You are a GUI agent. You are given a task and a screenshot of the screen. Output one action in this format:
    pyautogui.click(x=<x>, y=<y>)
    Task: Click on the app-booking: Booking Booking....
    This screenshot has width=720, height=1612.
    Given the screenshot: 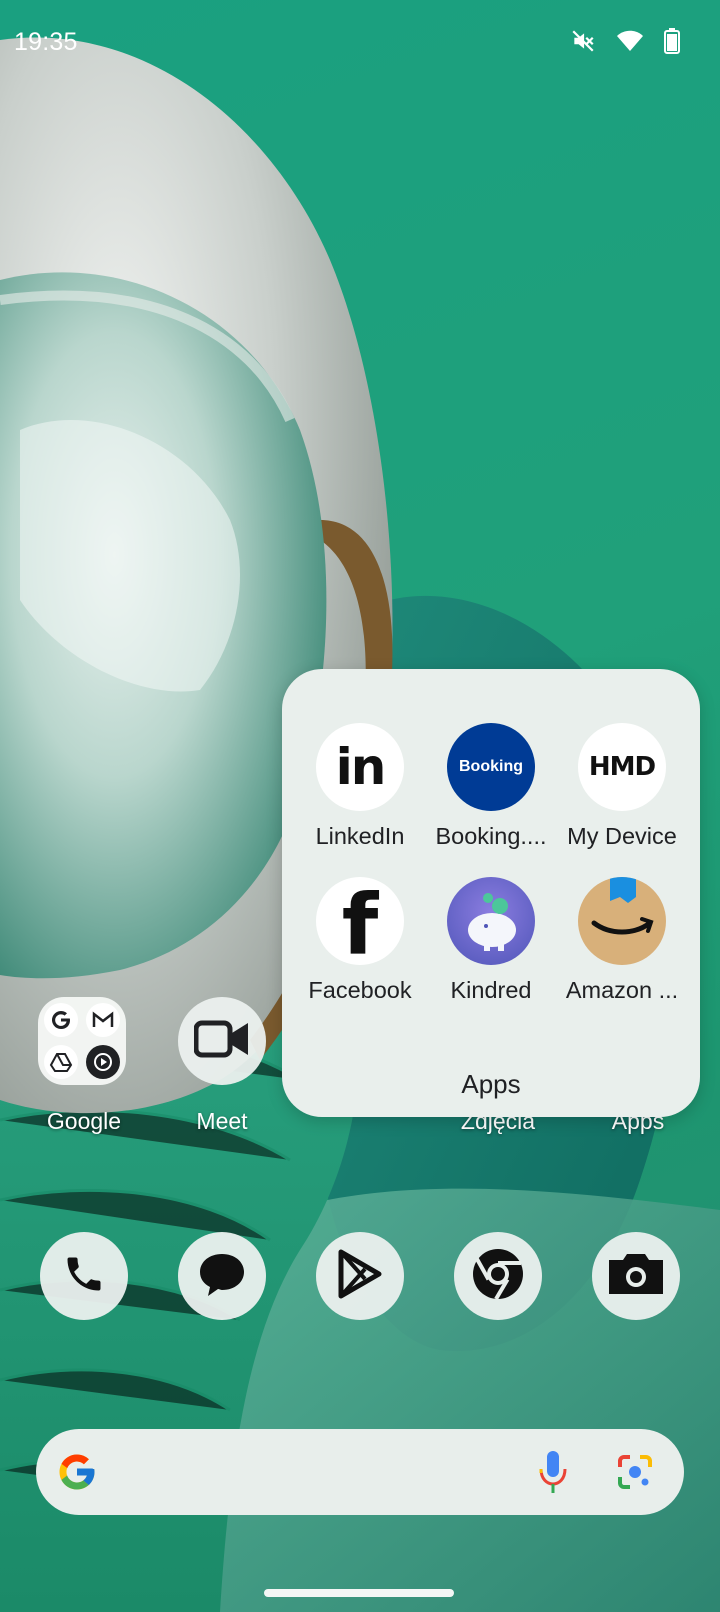 What is the action you would take?
    pyautogui.click(x=491, y=786)
    